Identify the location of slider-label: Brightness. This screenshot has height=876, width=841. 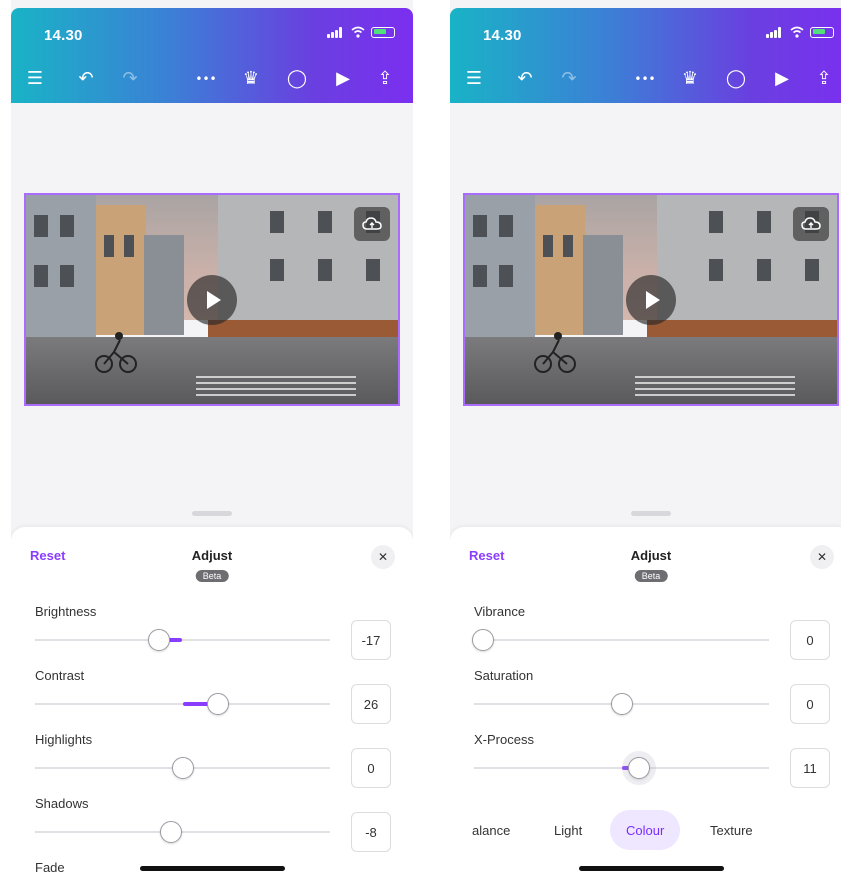
(66, 611).